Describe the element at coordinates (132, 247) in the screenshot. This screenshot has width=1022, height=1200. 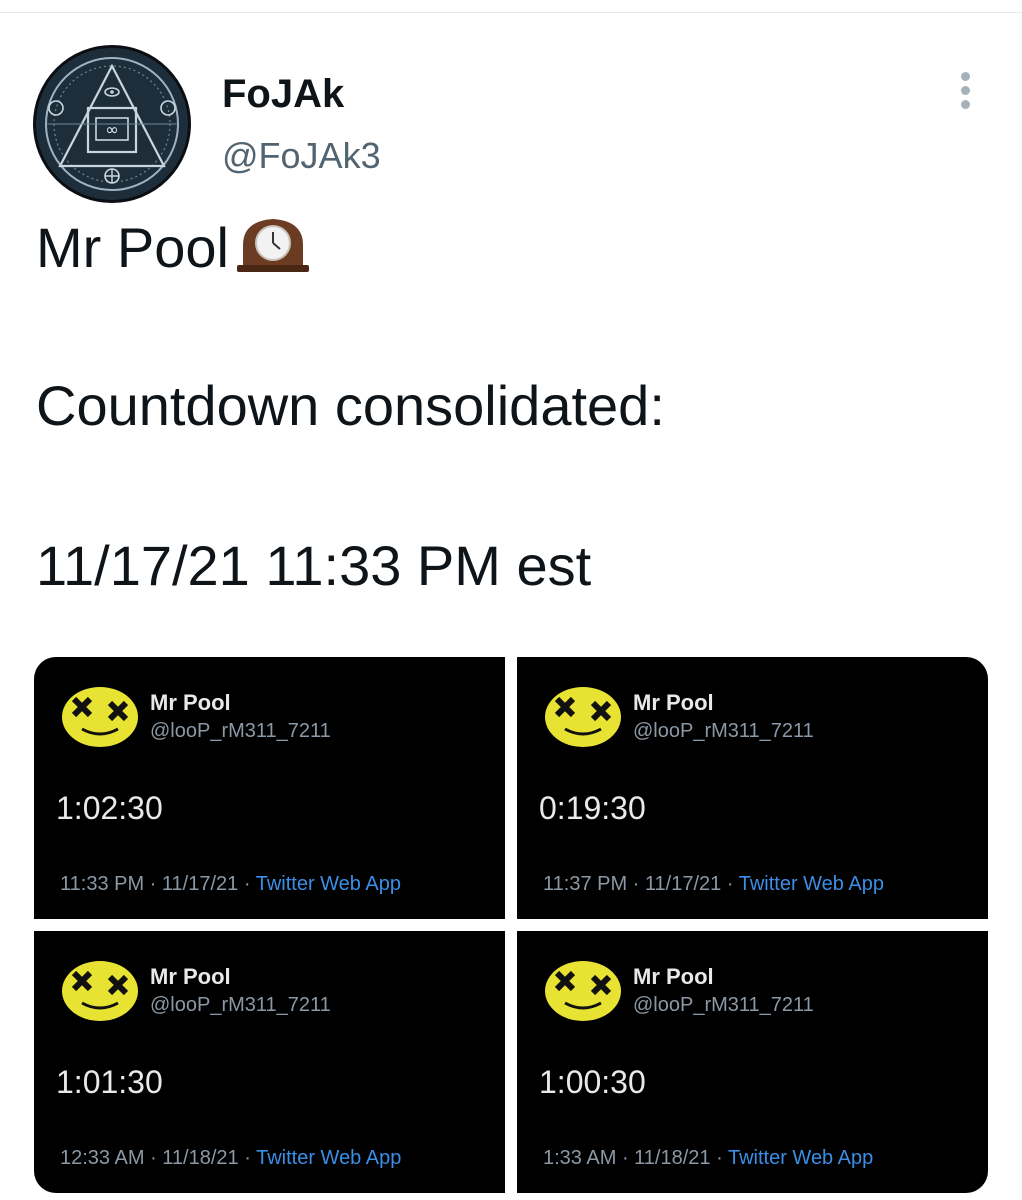
I see `tweet-title: Mr Pool` at that location.